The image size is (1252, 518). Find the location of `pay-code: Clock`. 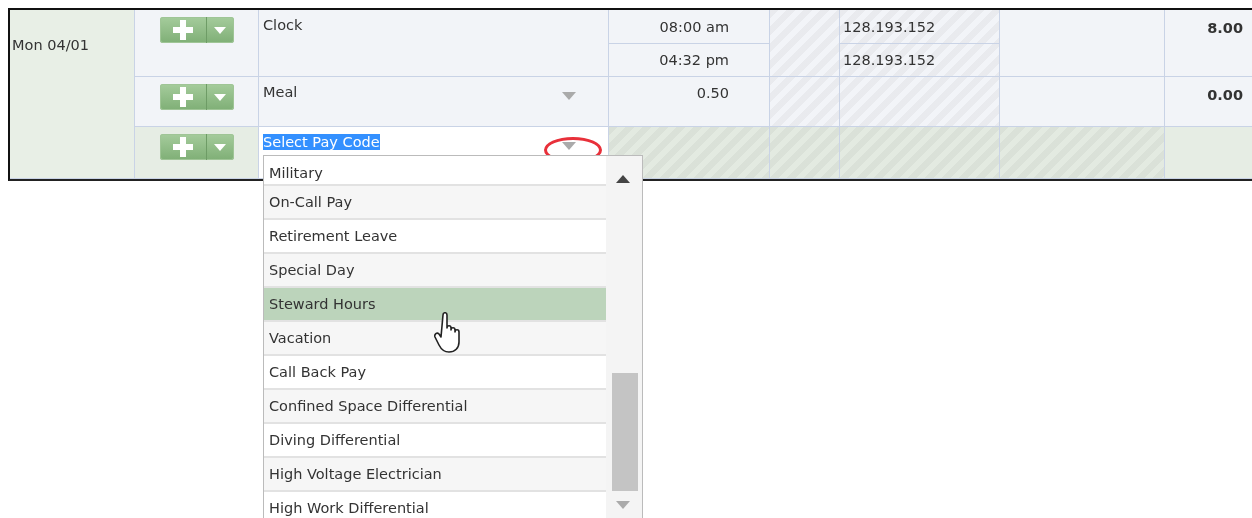

pay-code: Clock is located at coordinates (283, 25).